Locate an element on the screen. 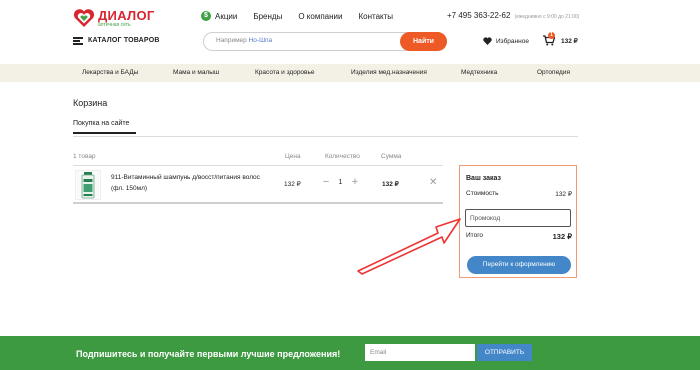  category-medical-equipment: Медтехника is located at coordinates (479, 72).